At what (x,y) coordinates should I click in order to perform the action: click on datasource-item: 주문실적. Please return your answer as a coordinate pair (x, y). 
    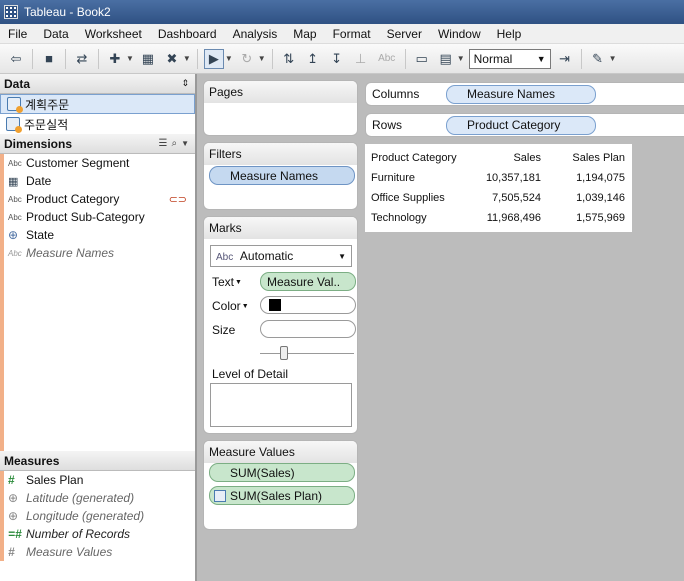
    Looking at the image, I should click on (97, 124).